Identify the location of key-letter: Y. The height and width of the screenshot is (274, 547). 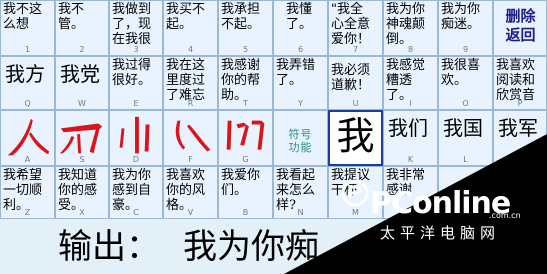
(300, 103).